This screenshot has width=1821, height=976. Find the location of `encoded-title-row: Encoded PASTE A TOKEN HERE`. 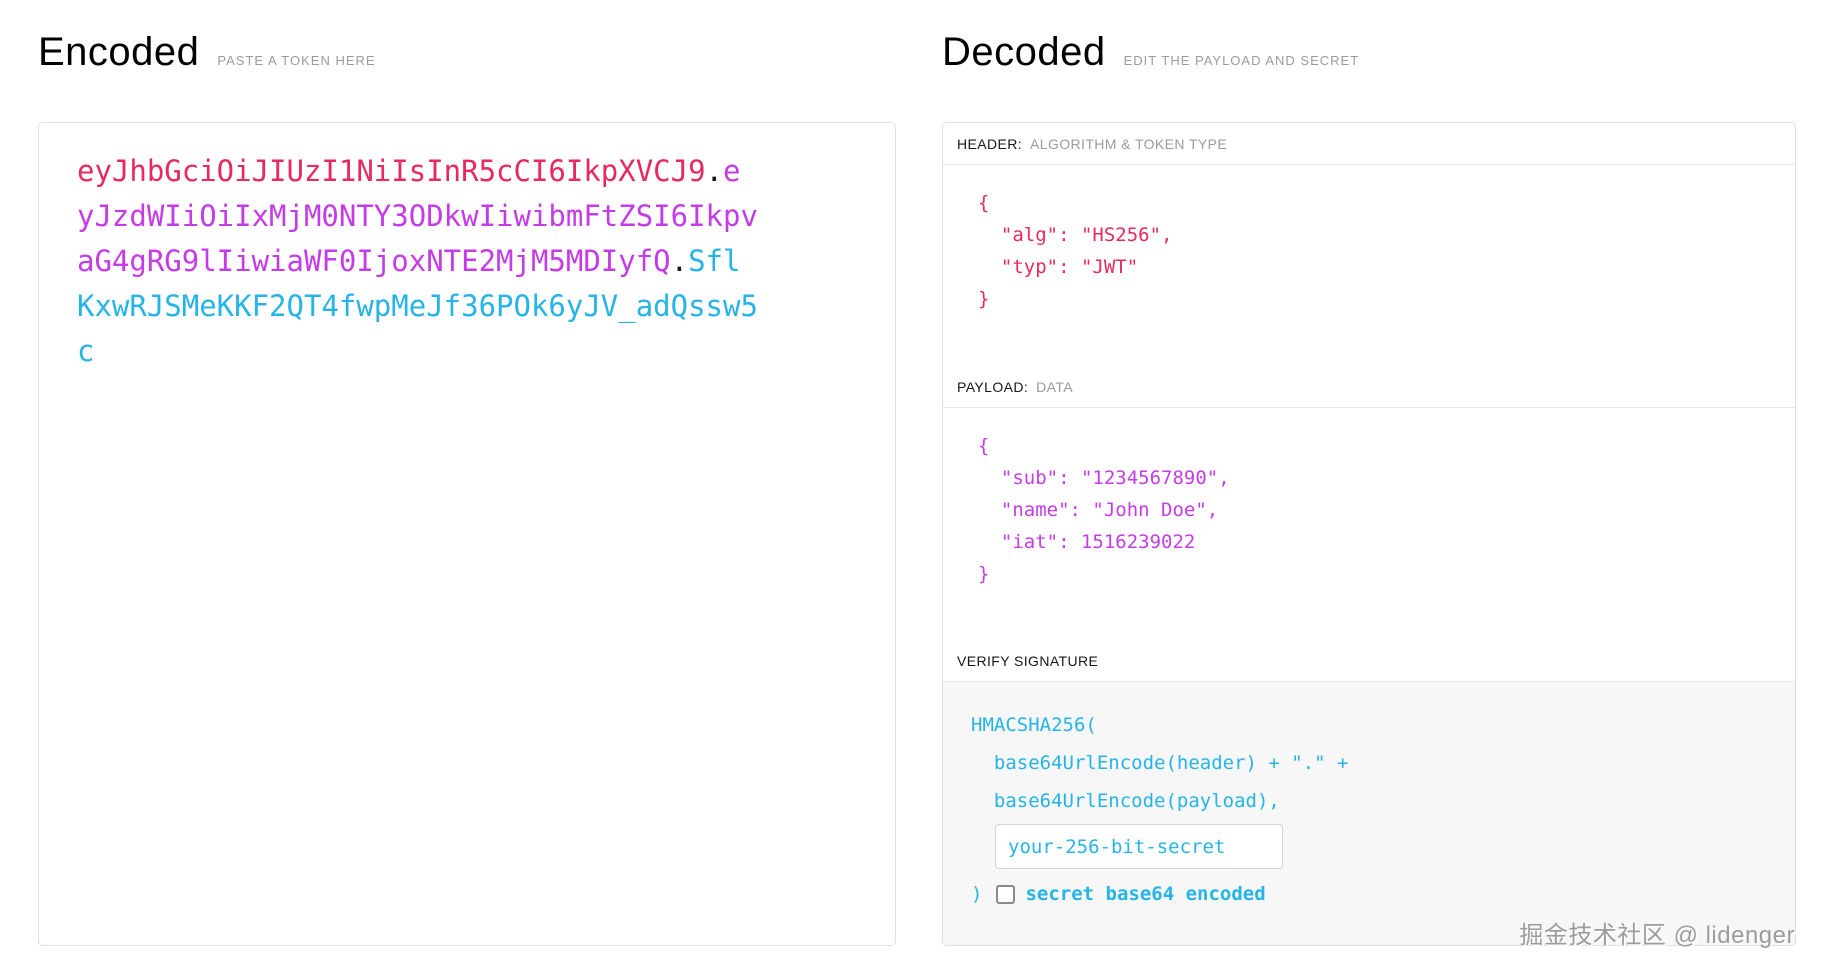

encoded-title-row: Encoded PASTE A TOKEN HERE is located at coordinates (207, 52).